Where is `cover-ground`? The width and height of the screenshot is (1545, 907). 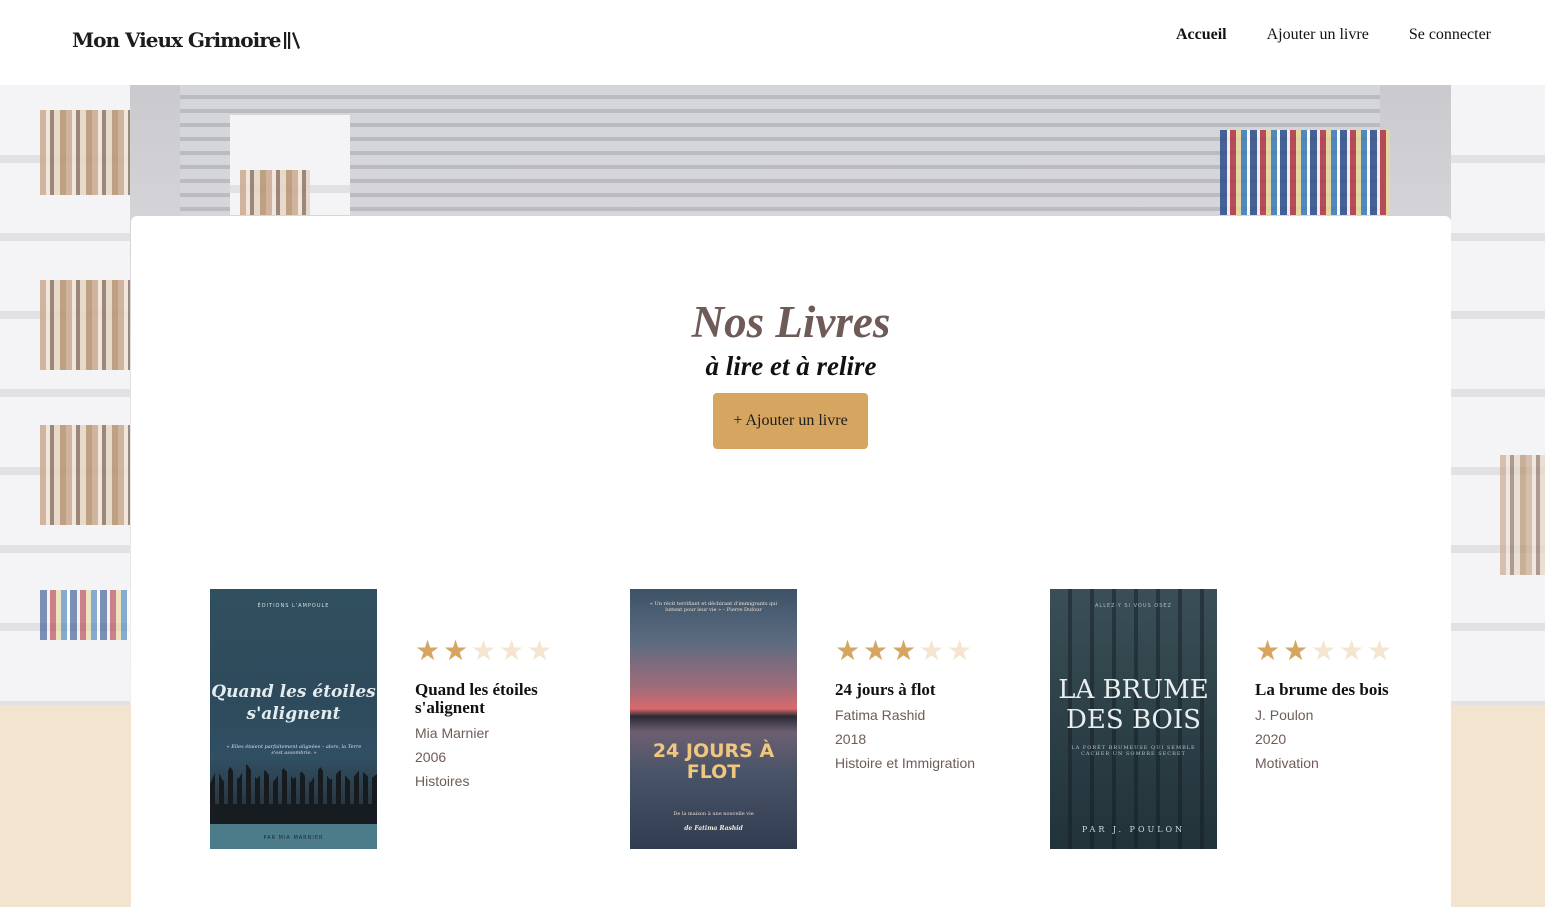 cover-ground is located at coordinates (293, 814).